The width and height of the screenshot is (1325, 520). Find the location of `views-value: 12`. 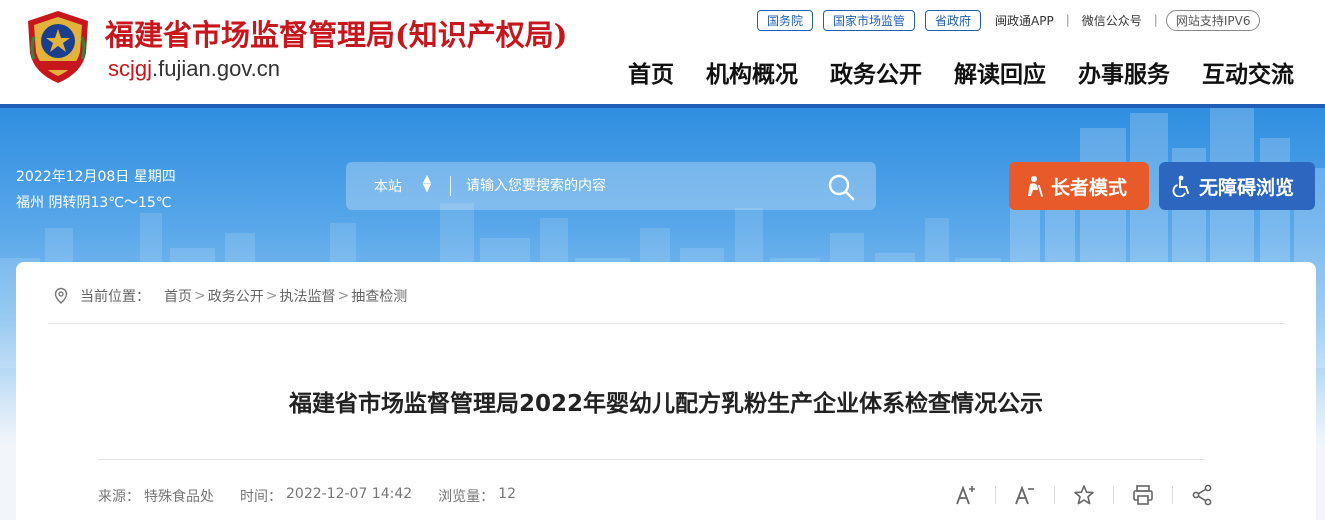

views-value: 12 is located at coordinates (507, 494).